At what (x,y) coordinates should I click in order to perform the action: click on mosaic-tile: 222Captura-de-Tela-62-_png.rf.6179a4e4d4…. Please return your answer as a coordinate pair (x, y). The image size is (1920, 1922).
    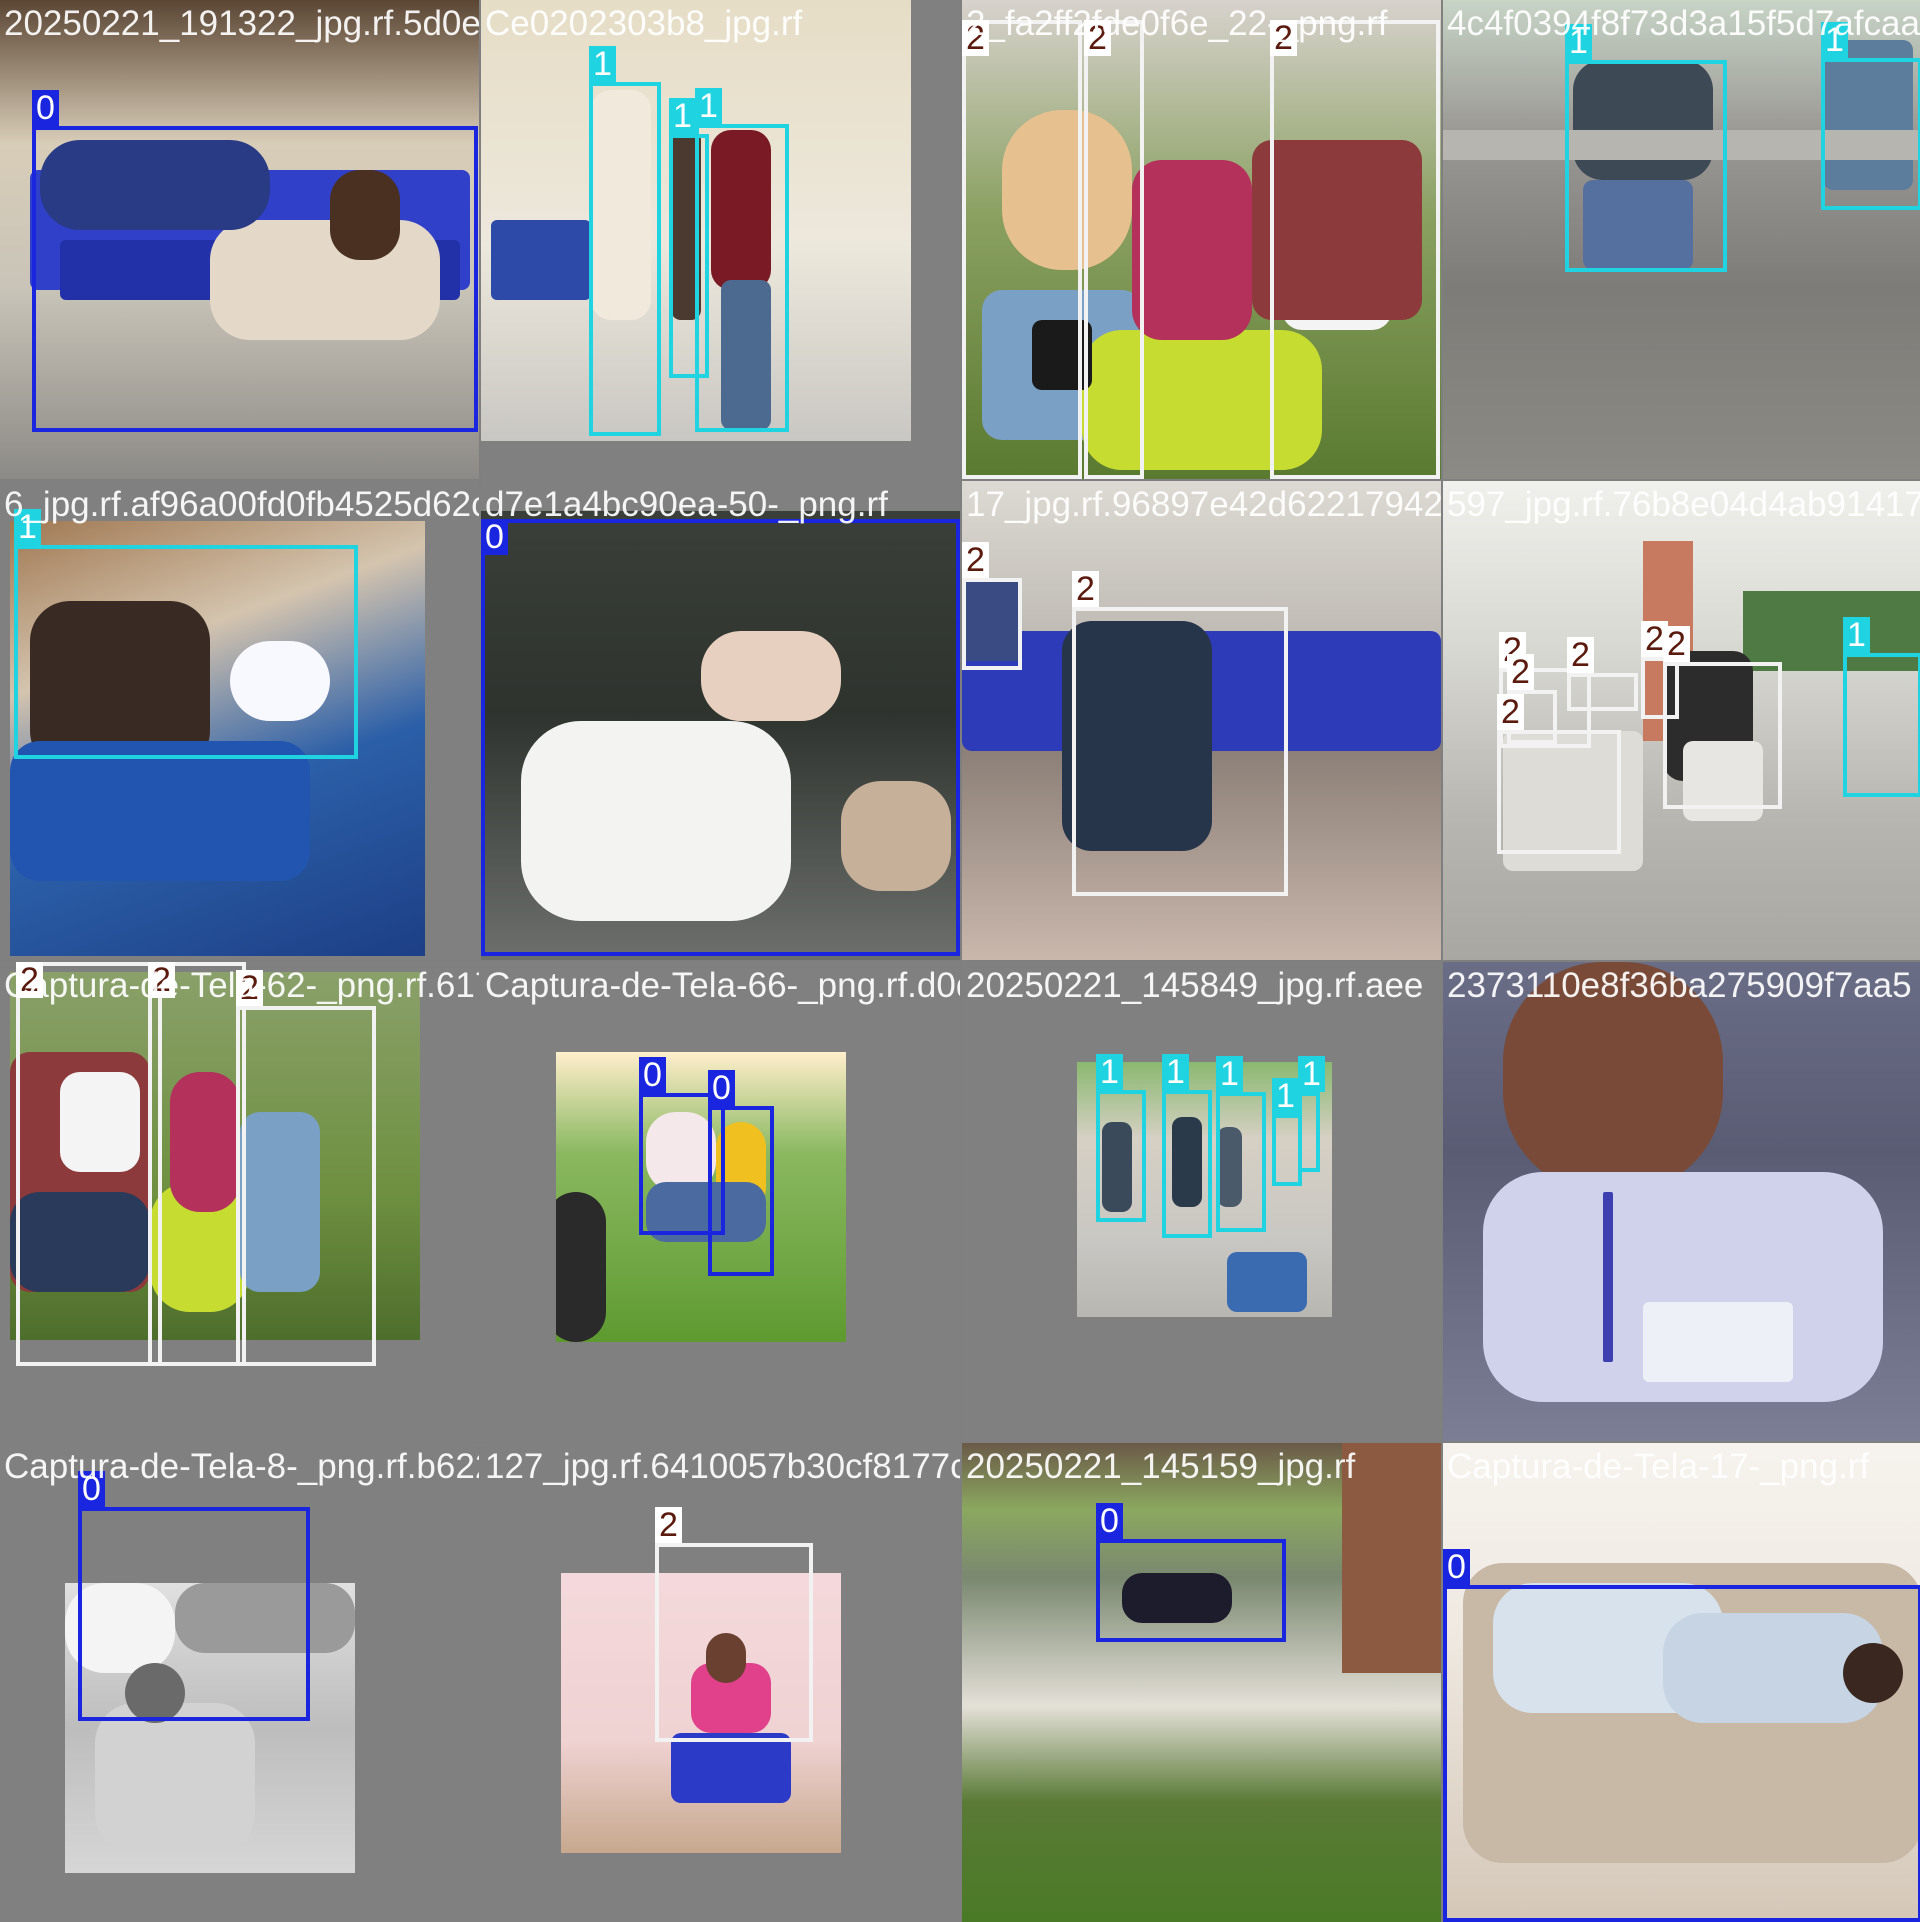
    Looking at the image, I should click on (239, 1201).